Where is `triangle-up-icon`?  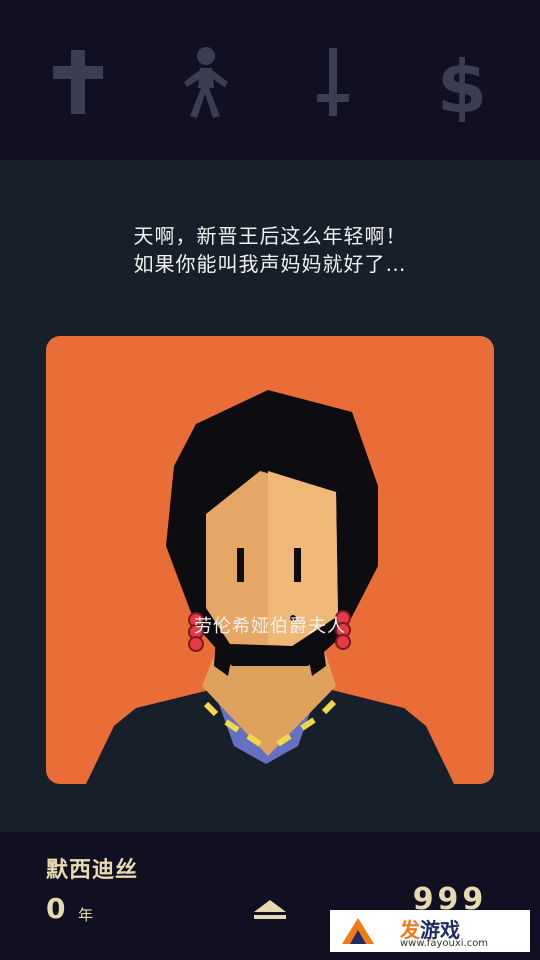 triangle-up-icon is located at coordinates (270, 909).